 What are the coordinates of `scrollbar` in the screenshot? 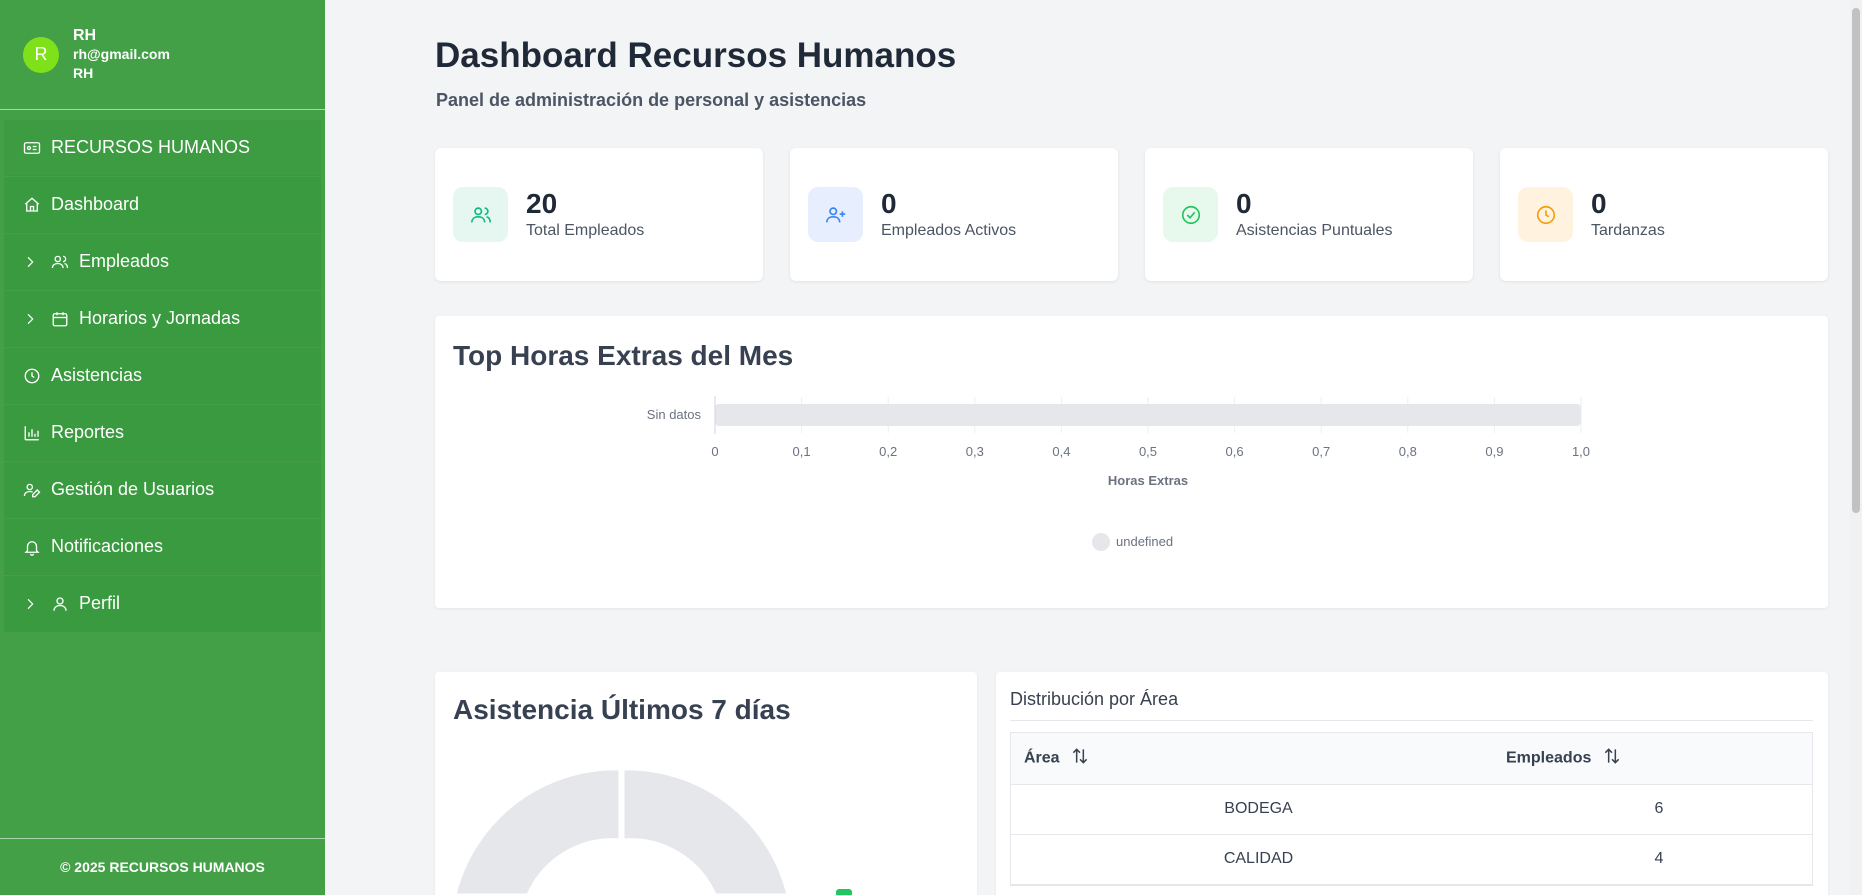 It's located at (1856, 447).